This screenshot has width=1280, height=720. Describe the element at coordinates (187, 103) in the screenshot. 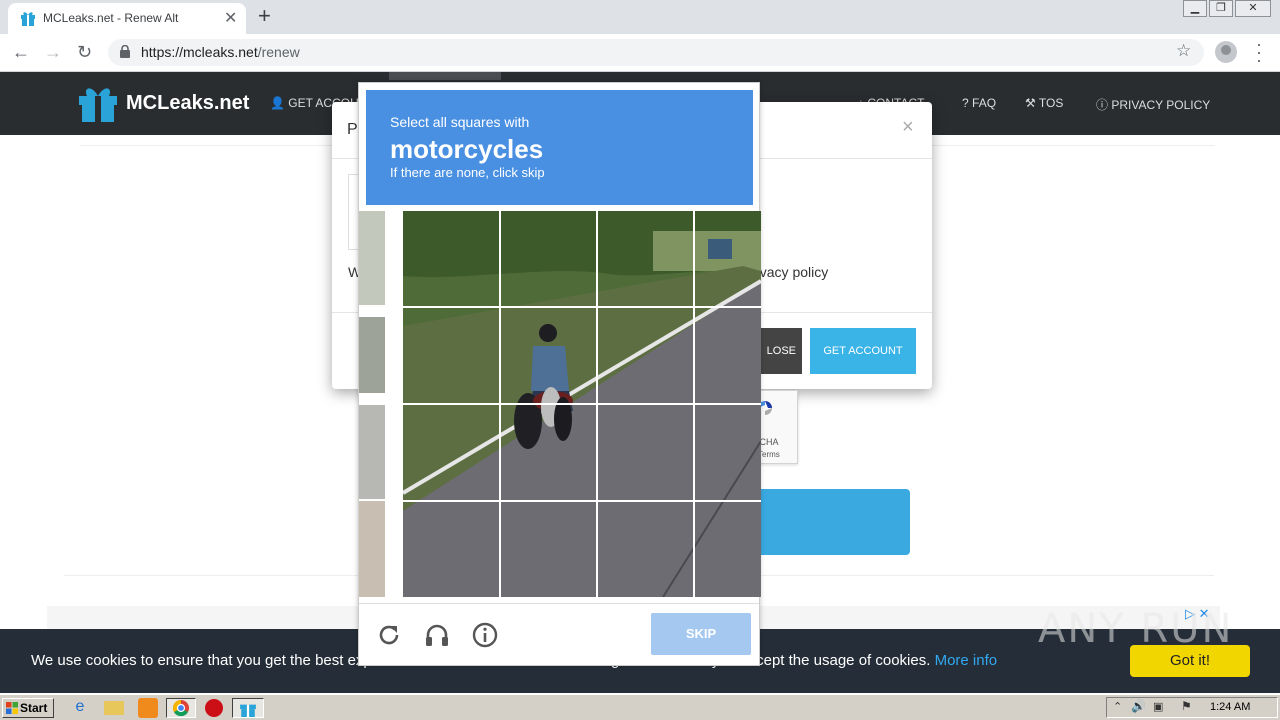

I see `site-logo-text: MCLeaks.net` at that location.